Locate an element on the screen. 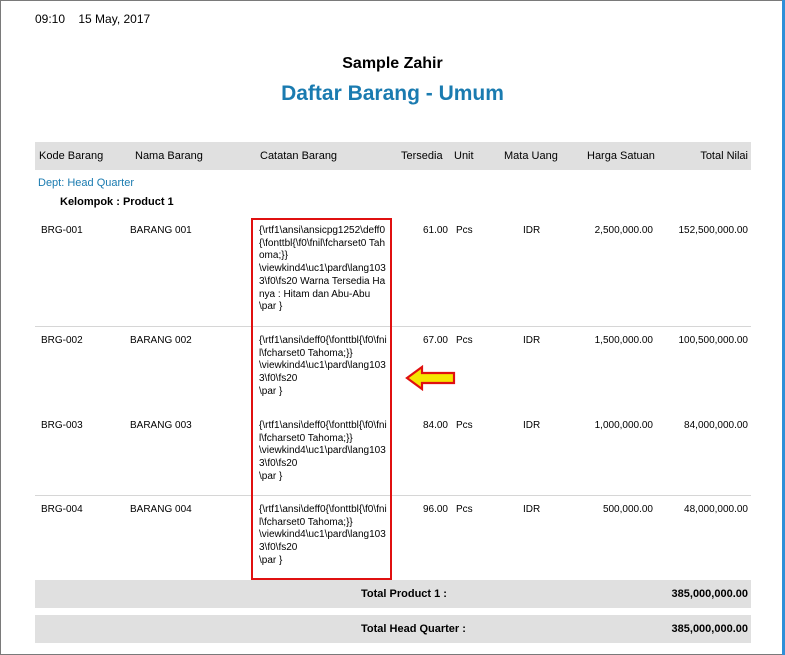 The image size is (785, 655). cell-nama: BARANG 004 is located at coordinates (161, 509).